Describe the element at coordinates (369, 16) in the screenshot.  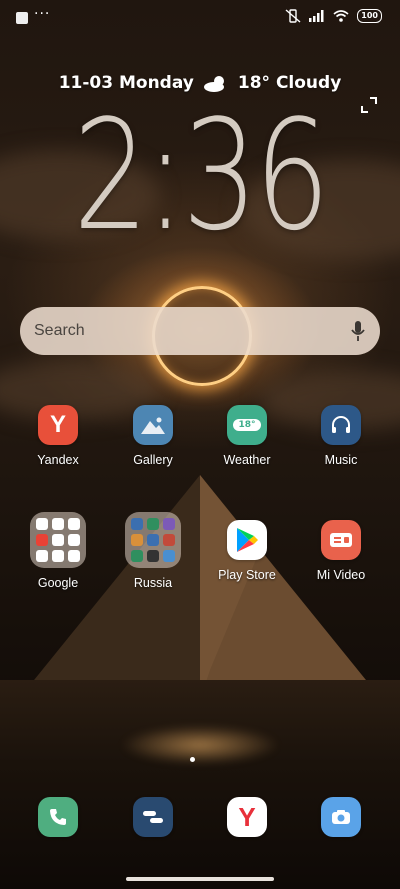
I see `battery-icon: 100` at that location.